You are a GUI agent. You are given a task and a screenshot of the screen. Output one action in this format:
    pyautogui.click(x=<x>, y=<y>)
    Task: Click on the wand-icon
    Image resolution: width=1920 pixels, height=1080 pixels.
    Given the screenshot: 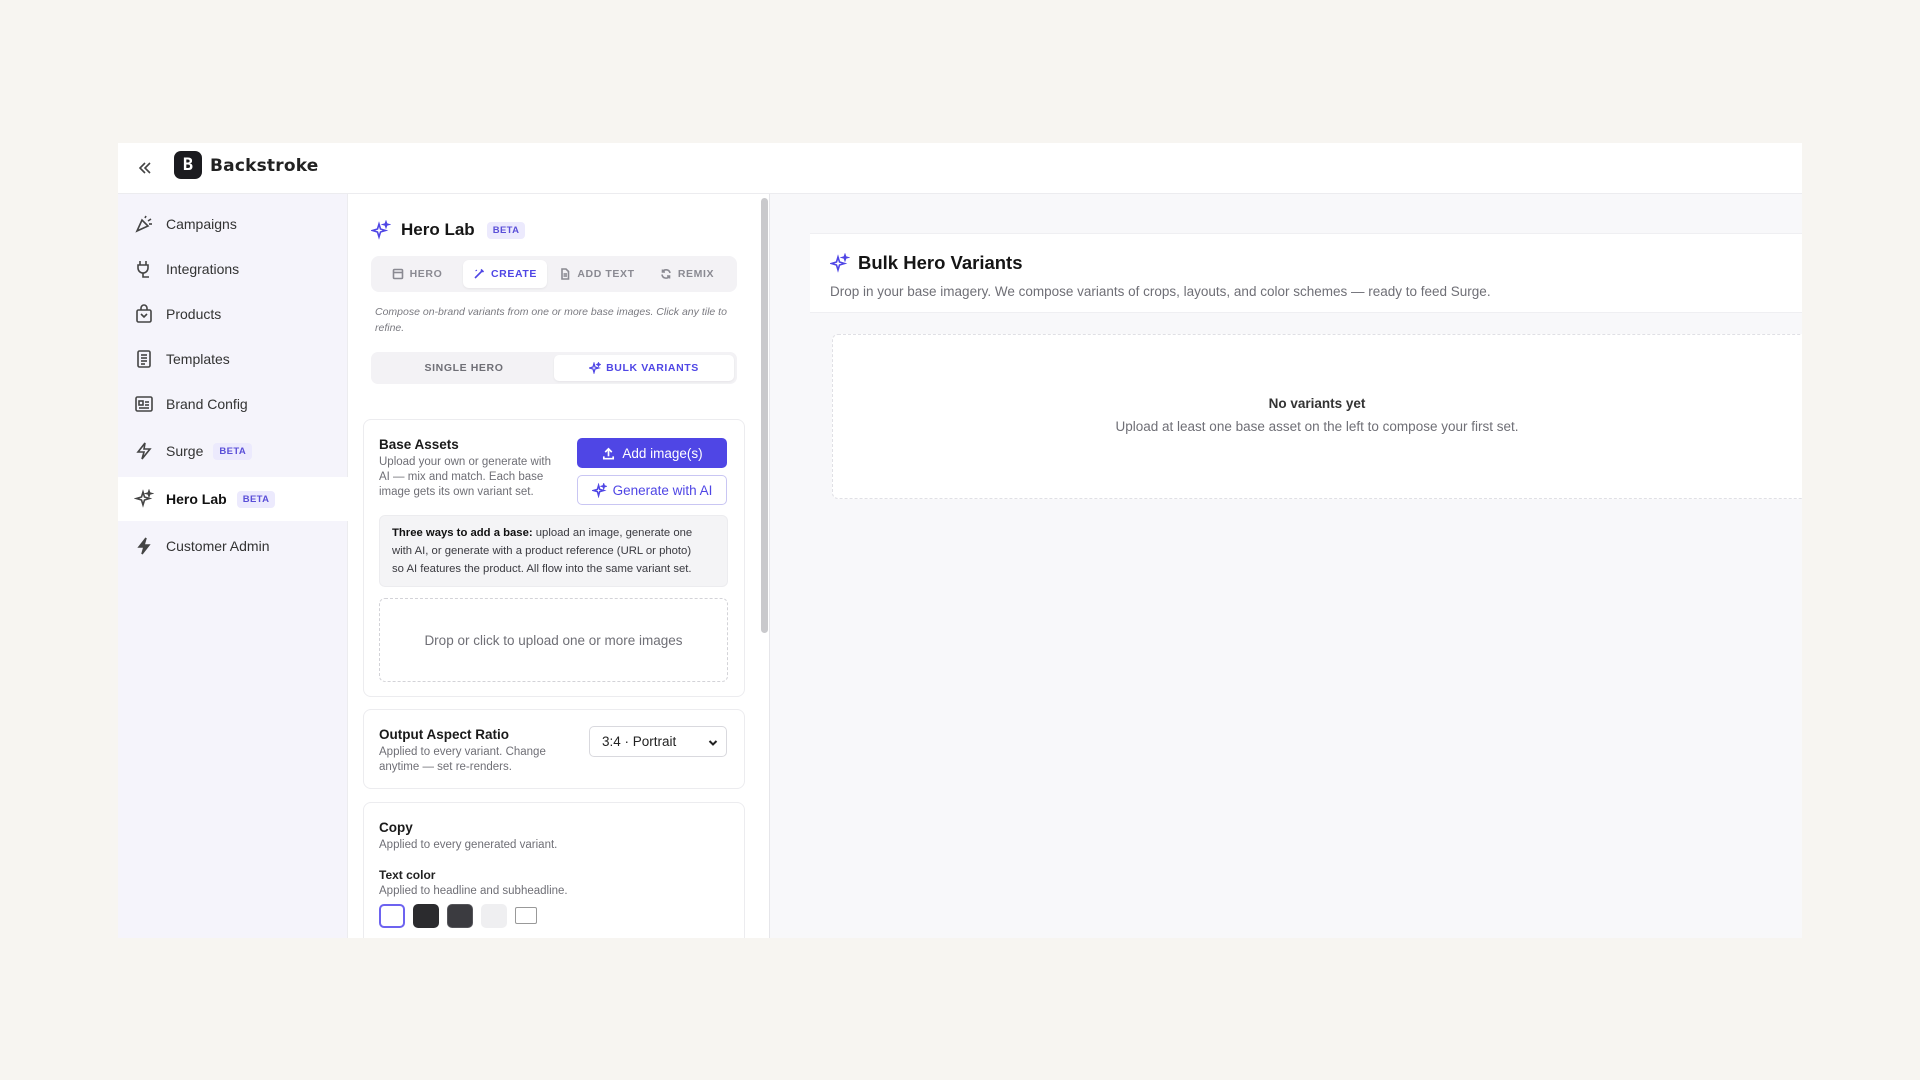 What is the action you would take?
    pyautogui.click(x=479, y=273)
    